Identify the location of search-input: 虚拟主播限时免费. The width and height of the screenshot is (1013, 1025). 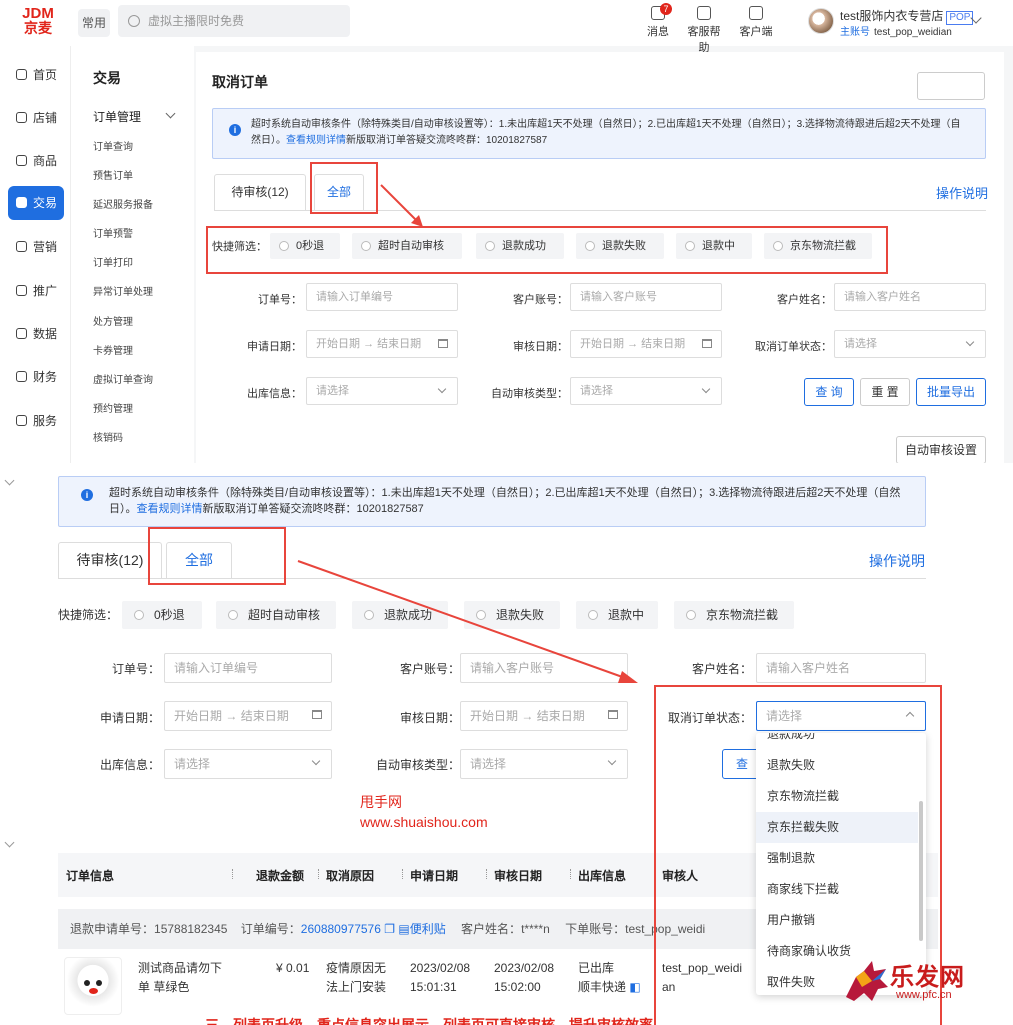
(234, 21).